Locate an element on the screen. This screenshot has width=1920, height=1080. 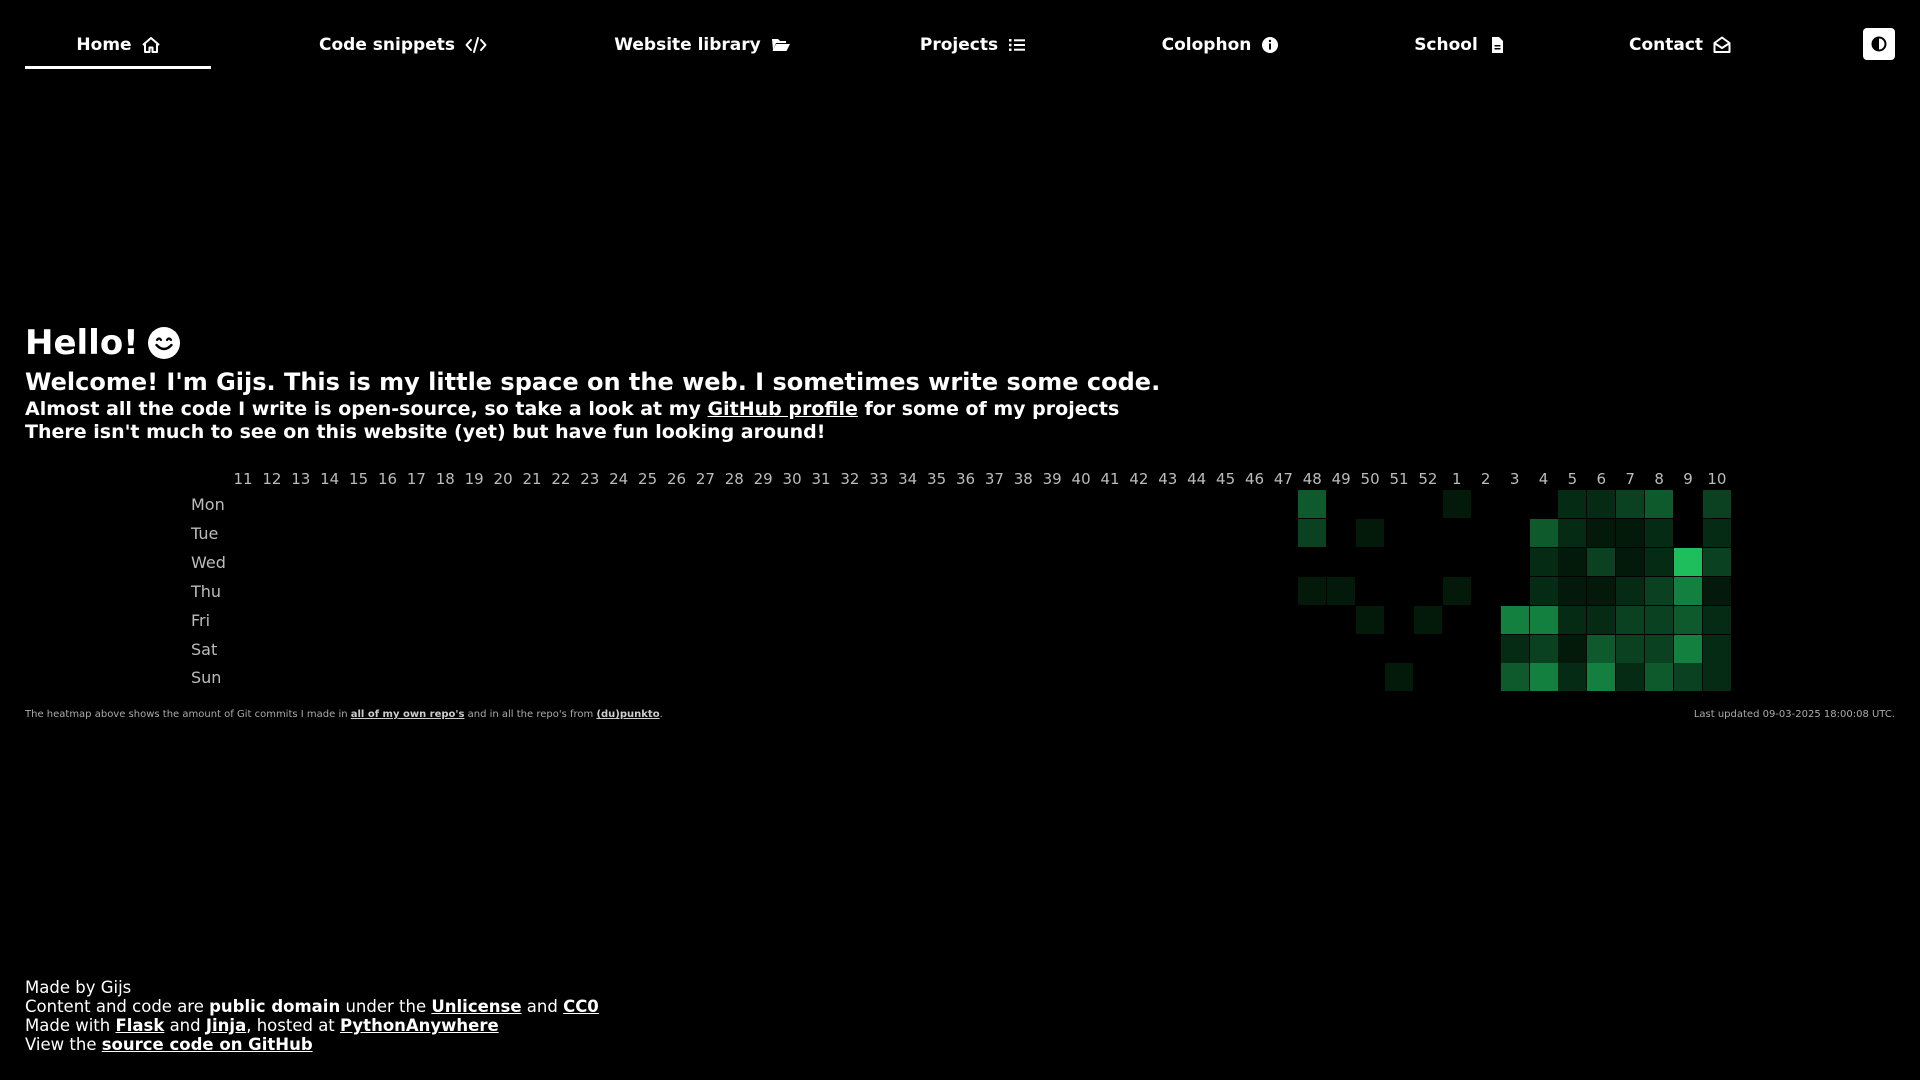
week-label: 6 is located at coordinates (1601, 479).